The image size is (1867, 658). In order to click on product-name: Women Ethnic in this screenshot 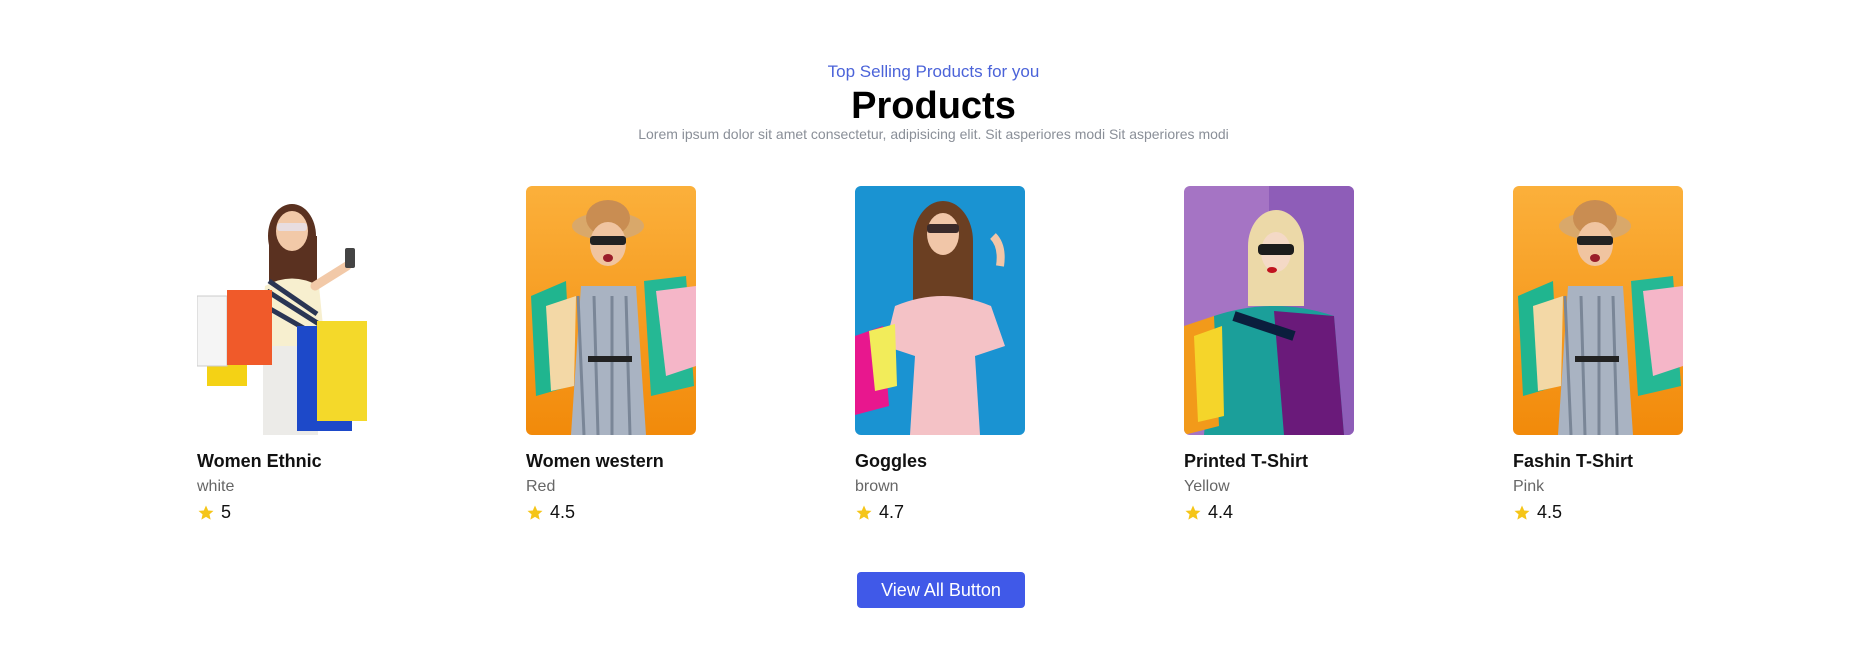, I will do `click(259, 461)`.